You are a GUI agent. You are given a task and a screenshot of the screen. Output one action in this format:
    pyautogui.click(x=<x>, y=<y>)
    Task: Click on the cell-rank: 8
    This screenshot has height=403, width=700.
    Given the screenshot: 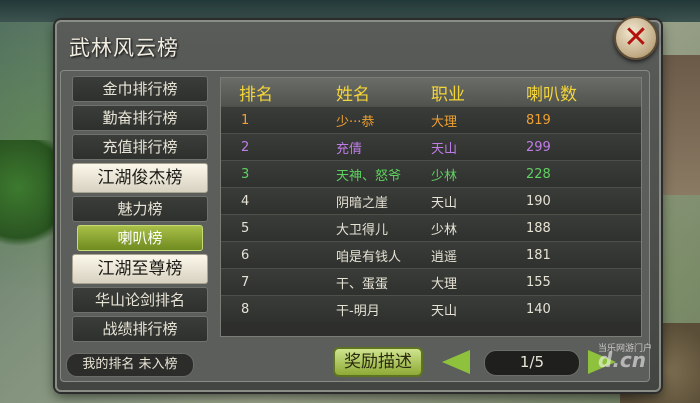 What is the action you would take?
    pyautogui.click(x=245, y=309)
    